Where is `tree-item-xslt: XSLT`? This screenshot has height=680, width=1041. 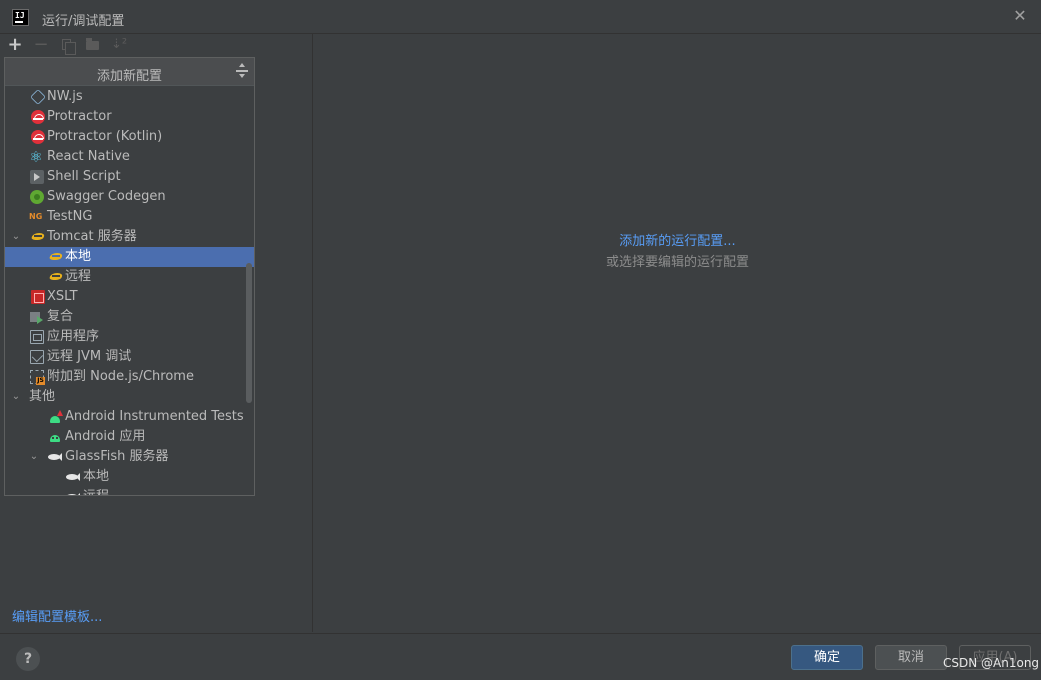 tree-item-xslt: XSLT is located at coordinates (129, 297).